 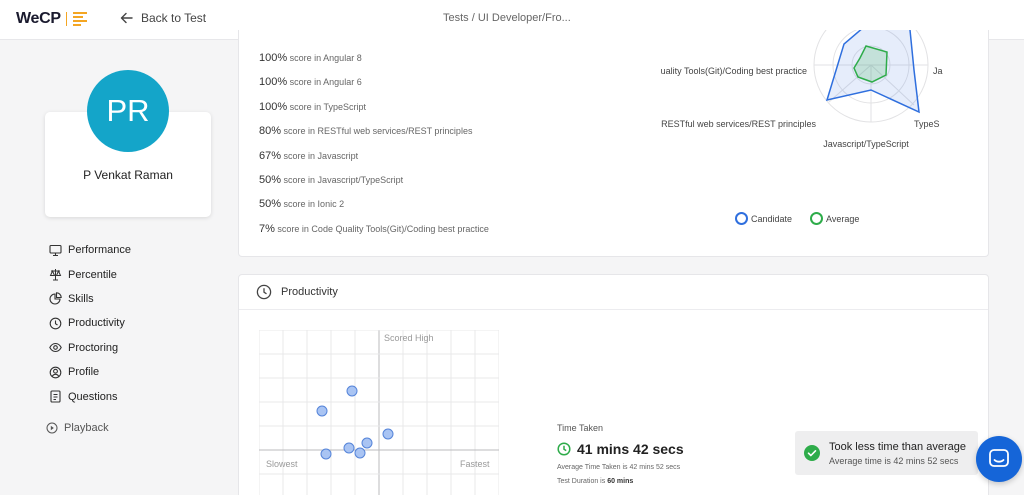 What do you see at coordinates (86, 428) in the screenshot?
I see `playback-label: Playback` at bounding box center [86, 428].